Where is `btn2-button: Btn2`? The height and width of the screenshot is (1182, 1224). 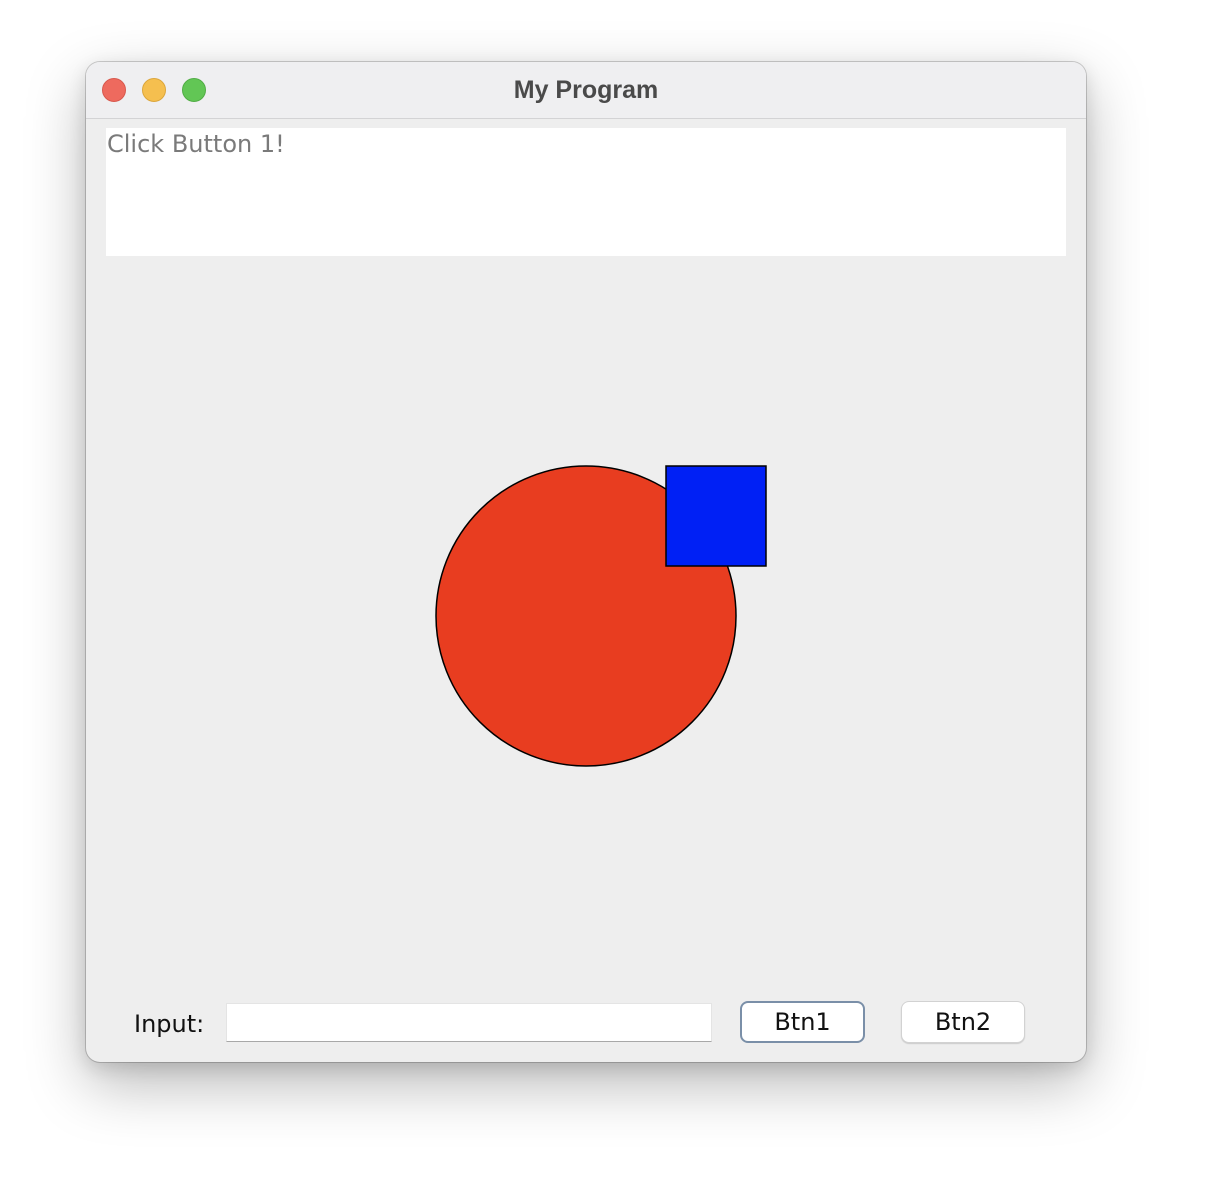 btn2-button: Btn2 is located at coordinates (963, 1022).